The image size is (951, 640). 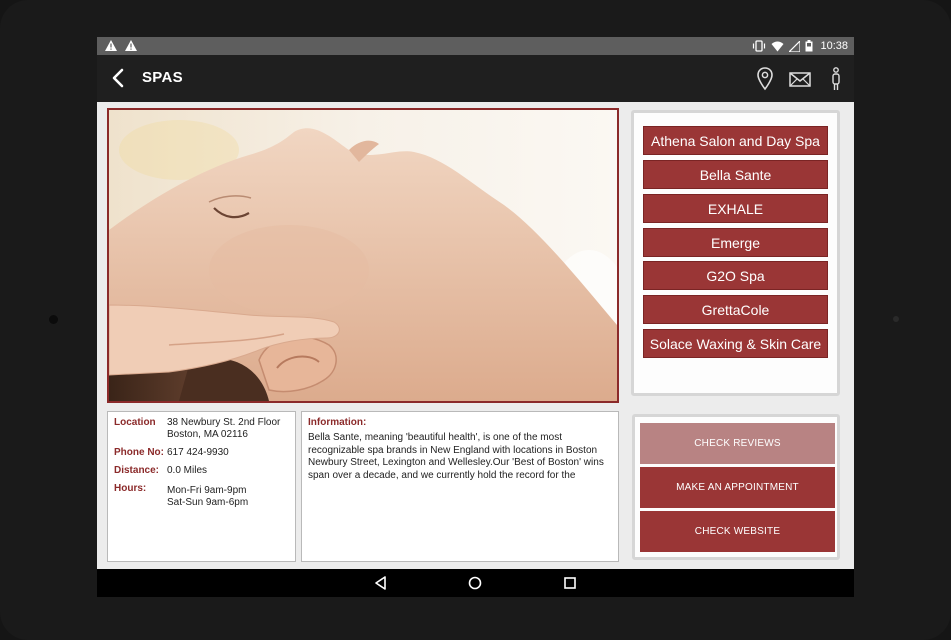 What do you see at coordinates (809, 46) in the screenshot?
I see `battery-icon` at bounding box center [809, 46].